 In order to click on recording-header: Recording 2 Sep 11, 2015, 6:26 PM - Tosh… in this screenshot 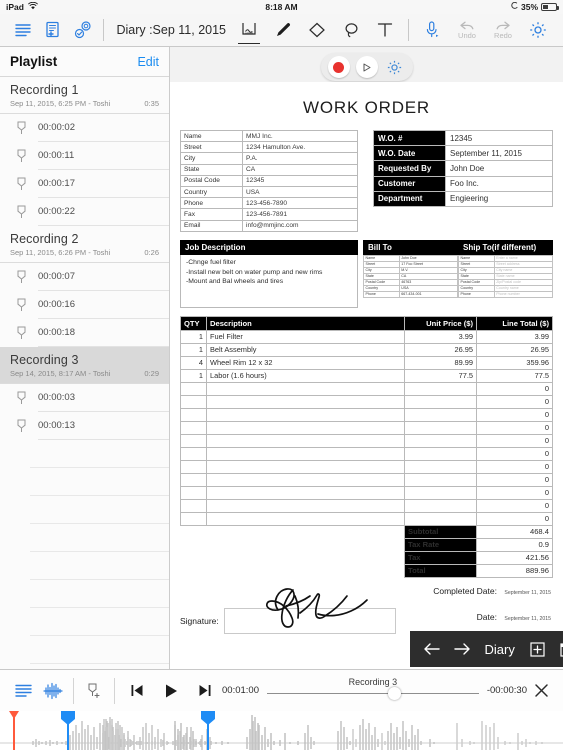, I will do `click(84, 244)`.